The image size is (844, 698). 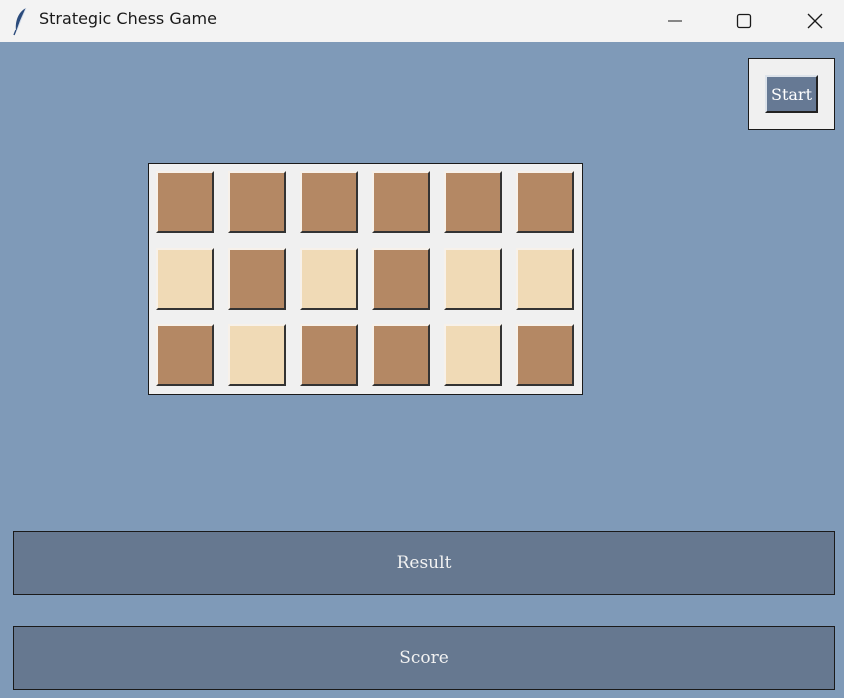 I want to click on minimize-icon, so click(x=675, y=21).